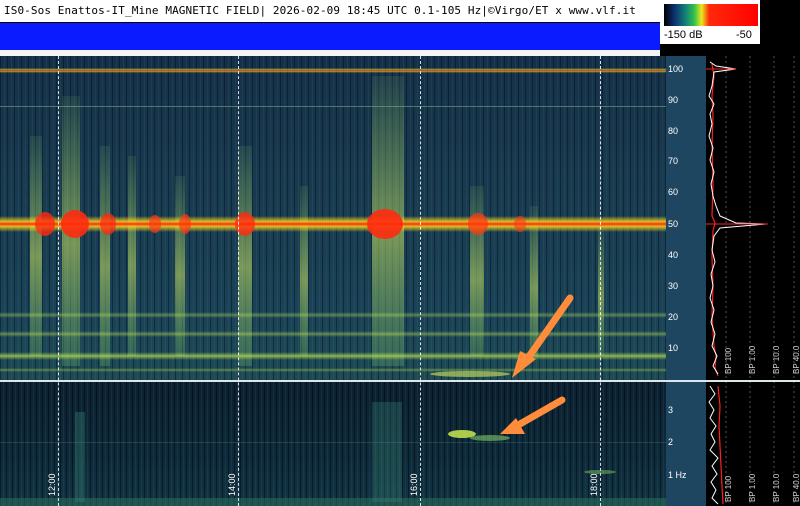 This screenshot has width=800, height=506. Describe the element at coordinates (673, 317) in the screenshot. I see `freq-tick-label: 20` at that location.